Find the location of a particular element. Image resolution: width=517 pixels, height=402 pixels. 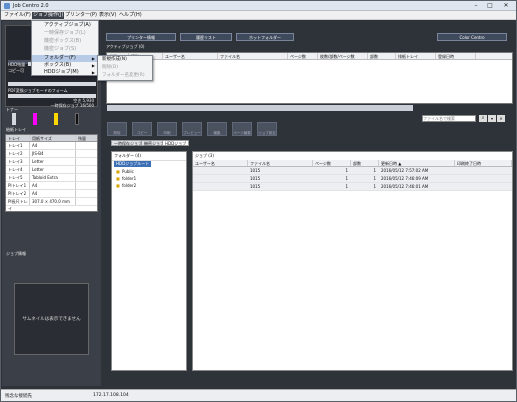

history-button: 履歴リスト is located at coordinates (206, 37).